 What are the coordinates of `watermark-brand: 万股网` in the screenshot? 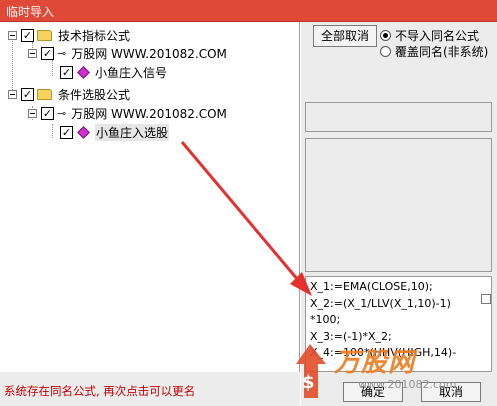 It's located at (375, 363).